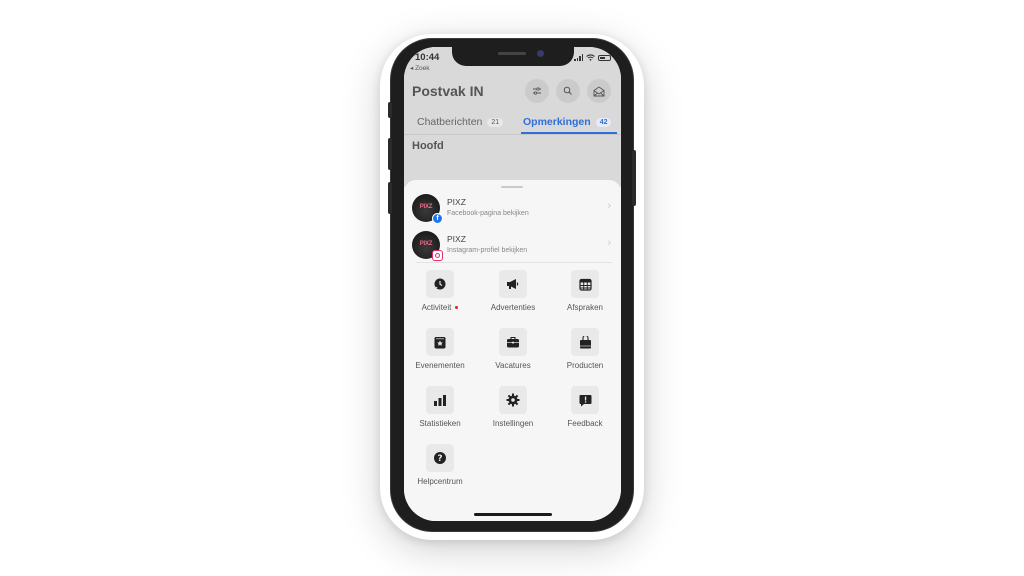 This screenshot has height=576, width=1024. What do you see at coordinates (448, 91) in the screenshot?
I see `page-title: Postvak IN` at bounding box center [448, 91].